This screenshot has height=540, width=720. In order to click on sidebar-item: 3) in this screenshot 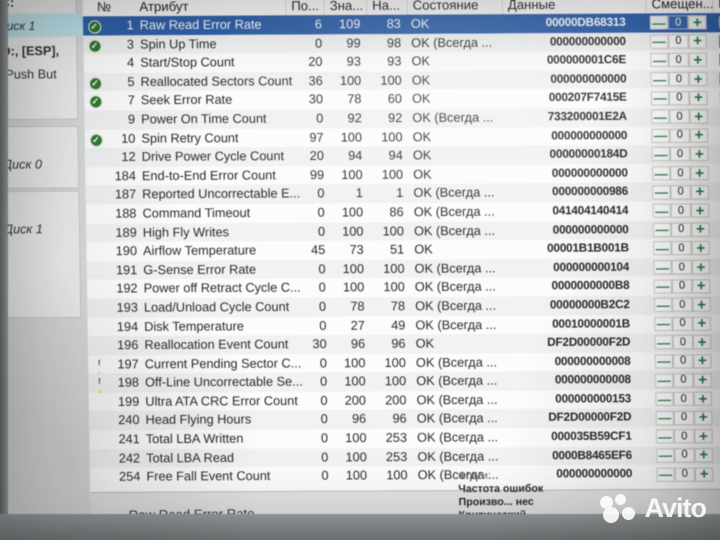, I will do `click(43, 207)`.